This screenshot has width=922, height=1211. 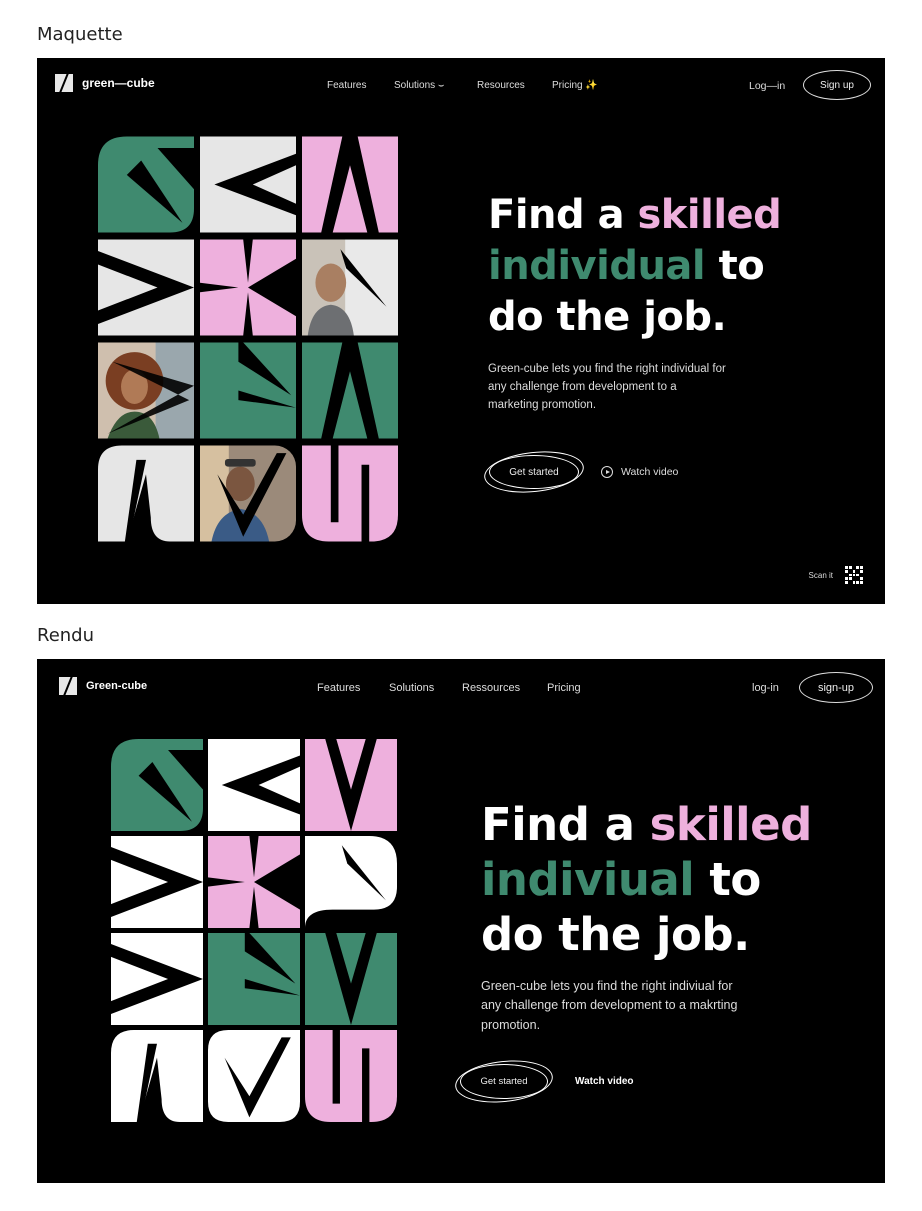 What do you see at coordinates (564, 688) in the screenshot?
I see `nav-item-pricing: Pricing` at bounding box center [564, 688].